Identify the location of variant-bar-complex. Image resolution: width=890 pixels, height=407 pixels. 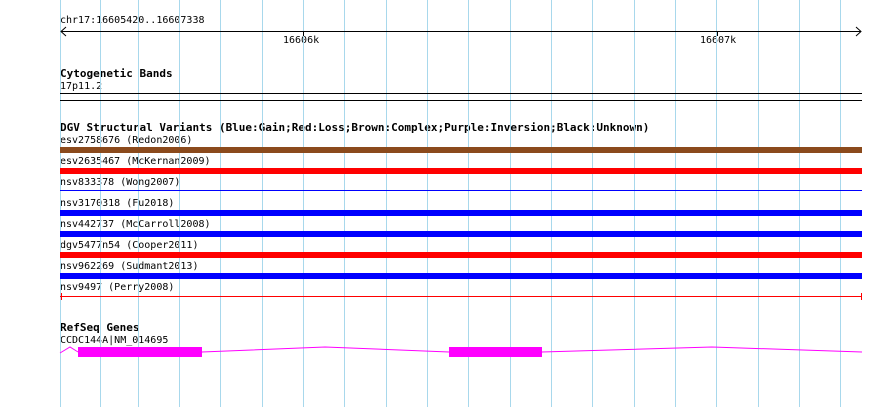
(461, 150).